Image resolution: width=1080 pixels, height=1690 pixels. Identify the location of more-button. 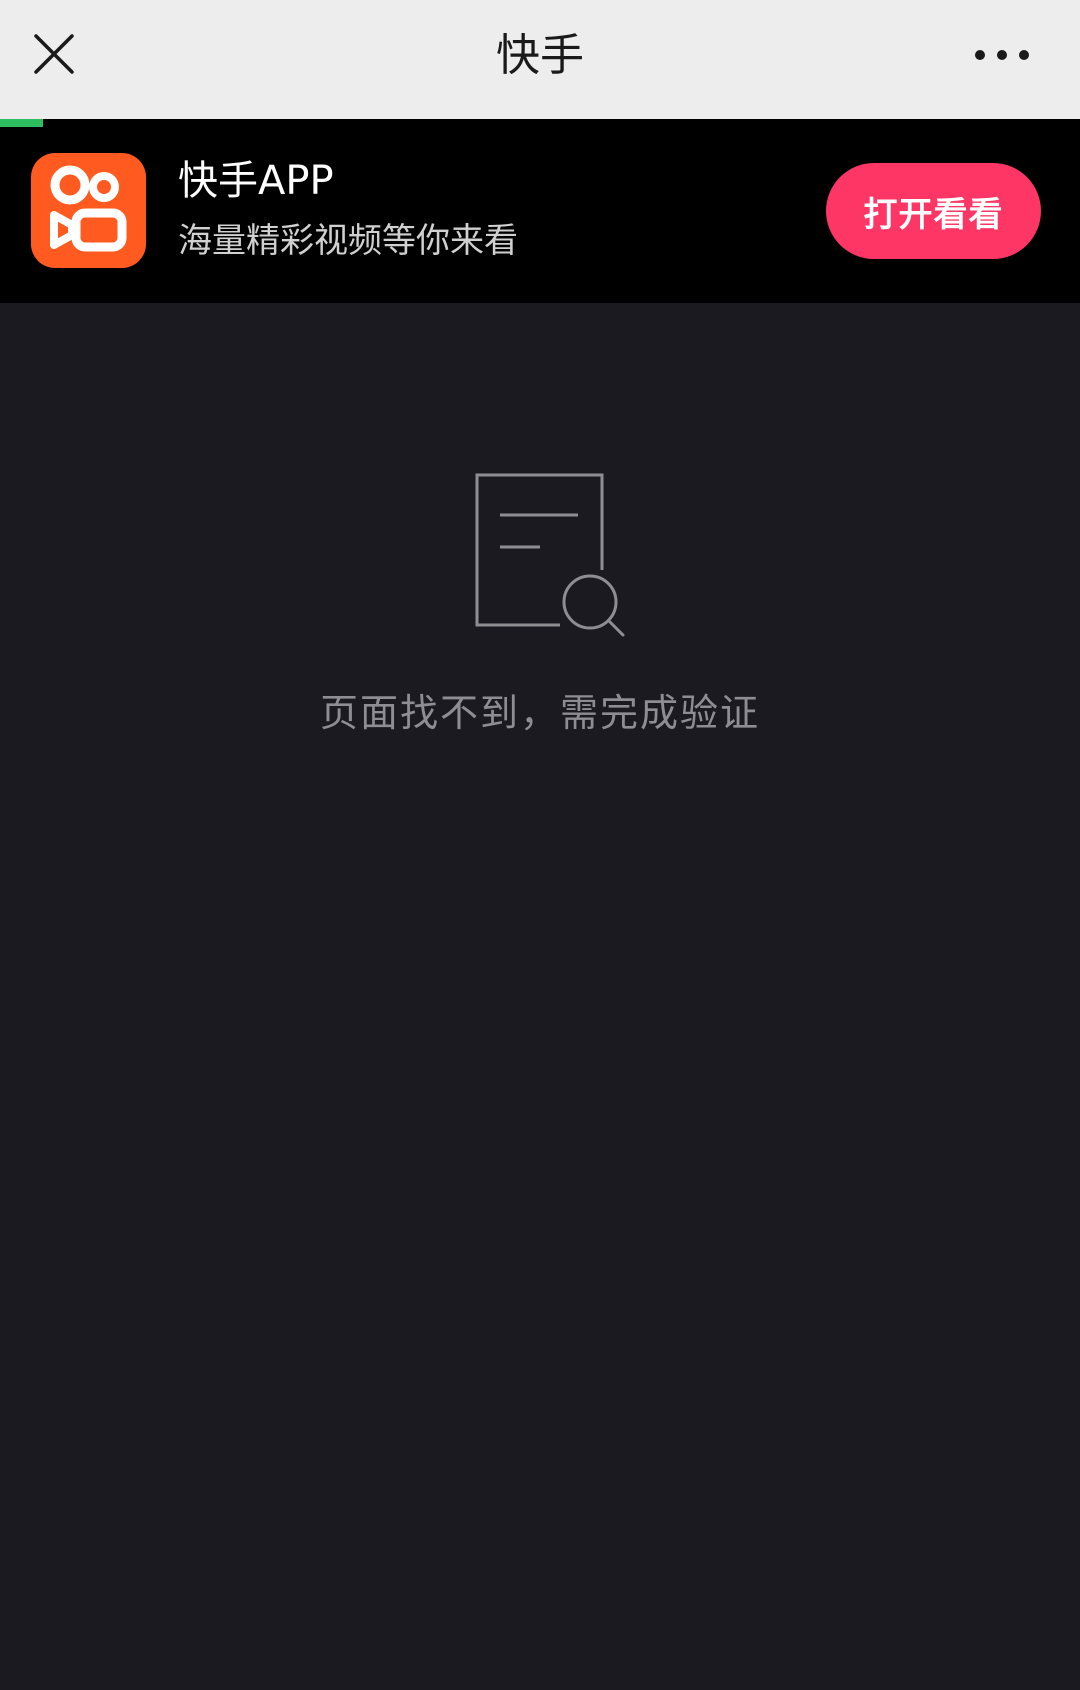
(1002, 55).